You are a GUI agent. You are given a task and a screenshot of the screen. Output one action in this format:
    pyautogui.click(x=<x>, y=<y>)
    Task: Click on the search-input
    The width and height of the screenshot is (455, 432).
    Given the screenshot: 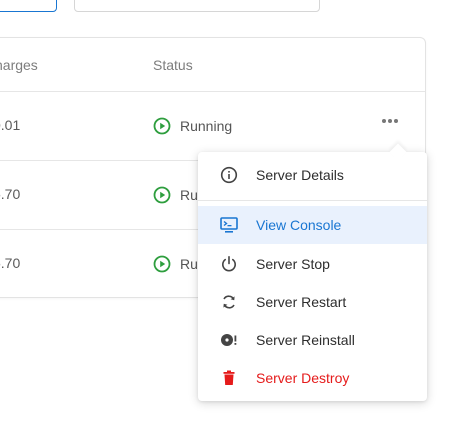 What is the action you would take?
    pyautogui.click(x=197, y=6)
    